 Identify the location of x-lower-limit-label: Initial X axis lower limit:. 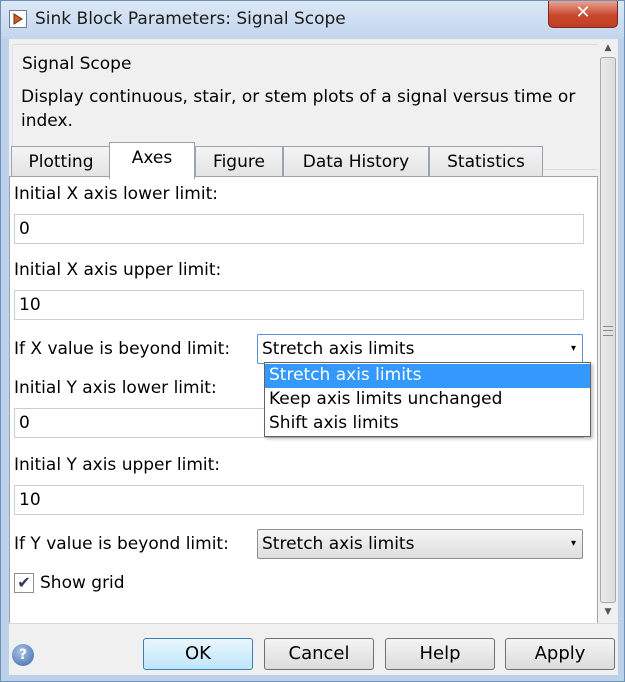
(116, 194).